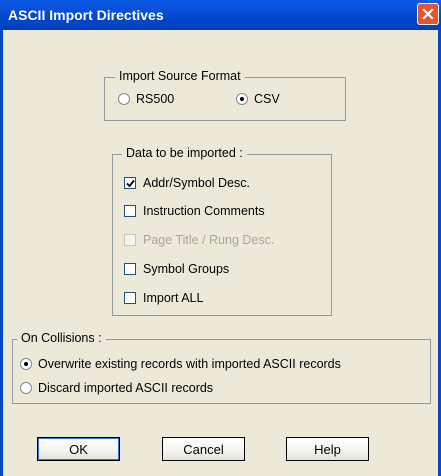  What do you see at coordinates (180, 76) in the screenshot?
I see `import-source-format-label: Import Source Format` at bounding box center [180, 76].